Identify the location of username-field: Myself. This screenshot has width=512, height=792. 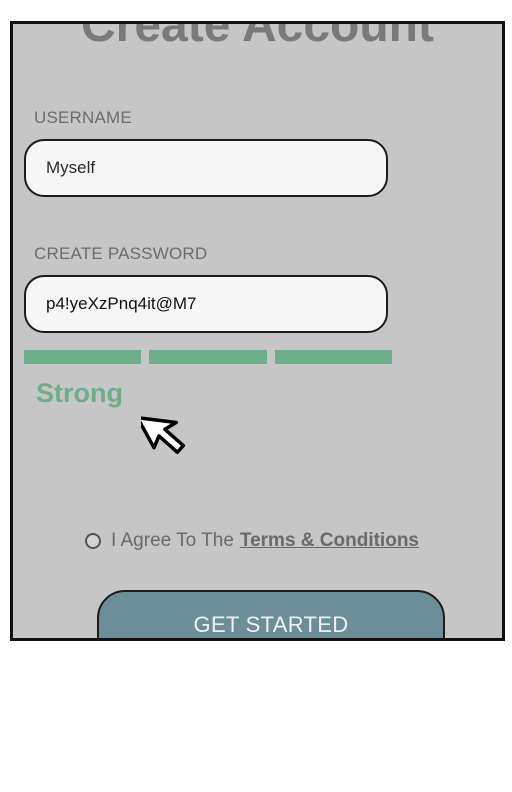
(206, 168).